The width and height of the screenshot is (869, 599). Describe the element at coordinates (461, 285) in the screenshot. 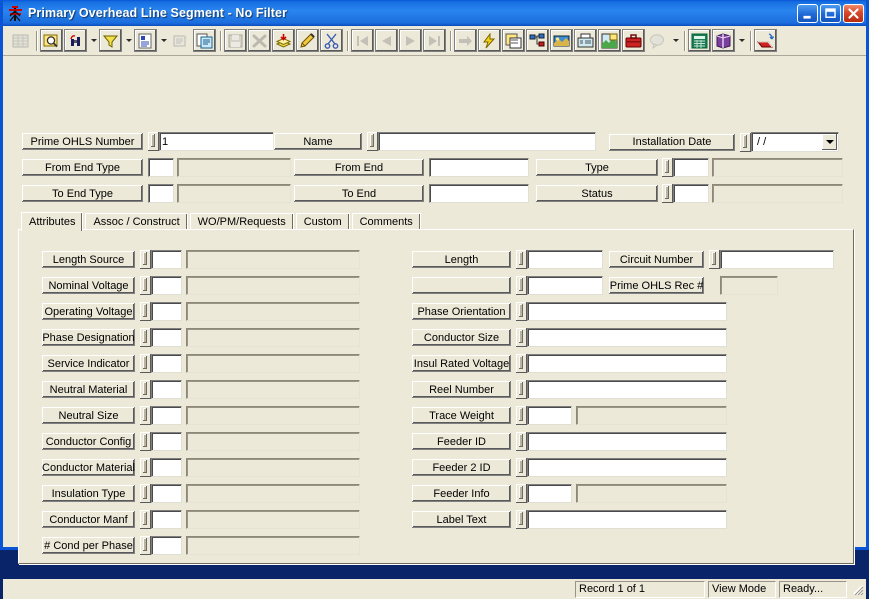

I see `right-1-label` at that location.